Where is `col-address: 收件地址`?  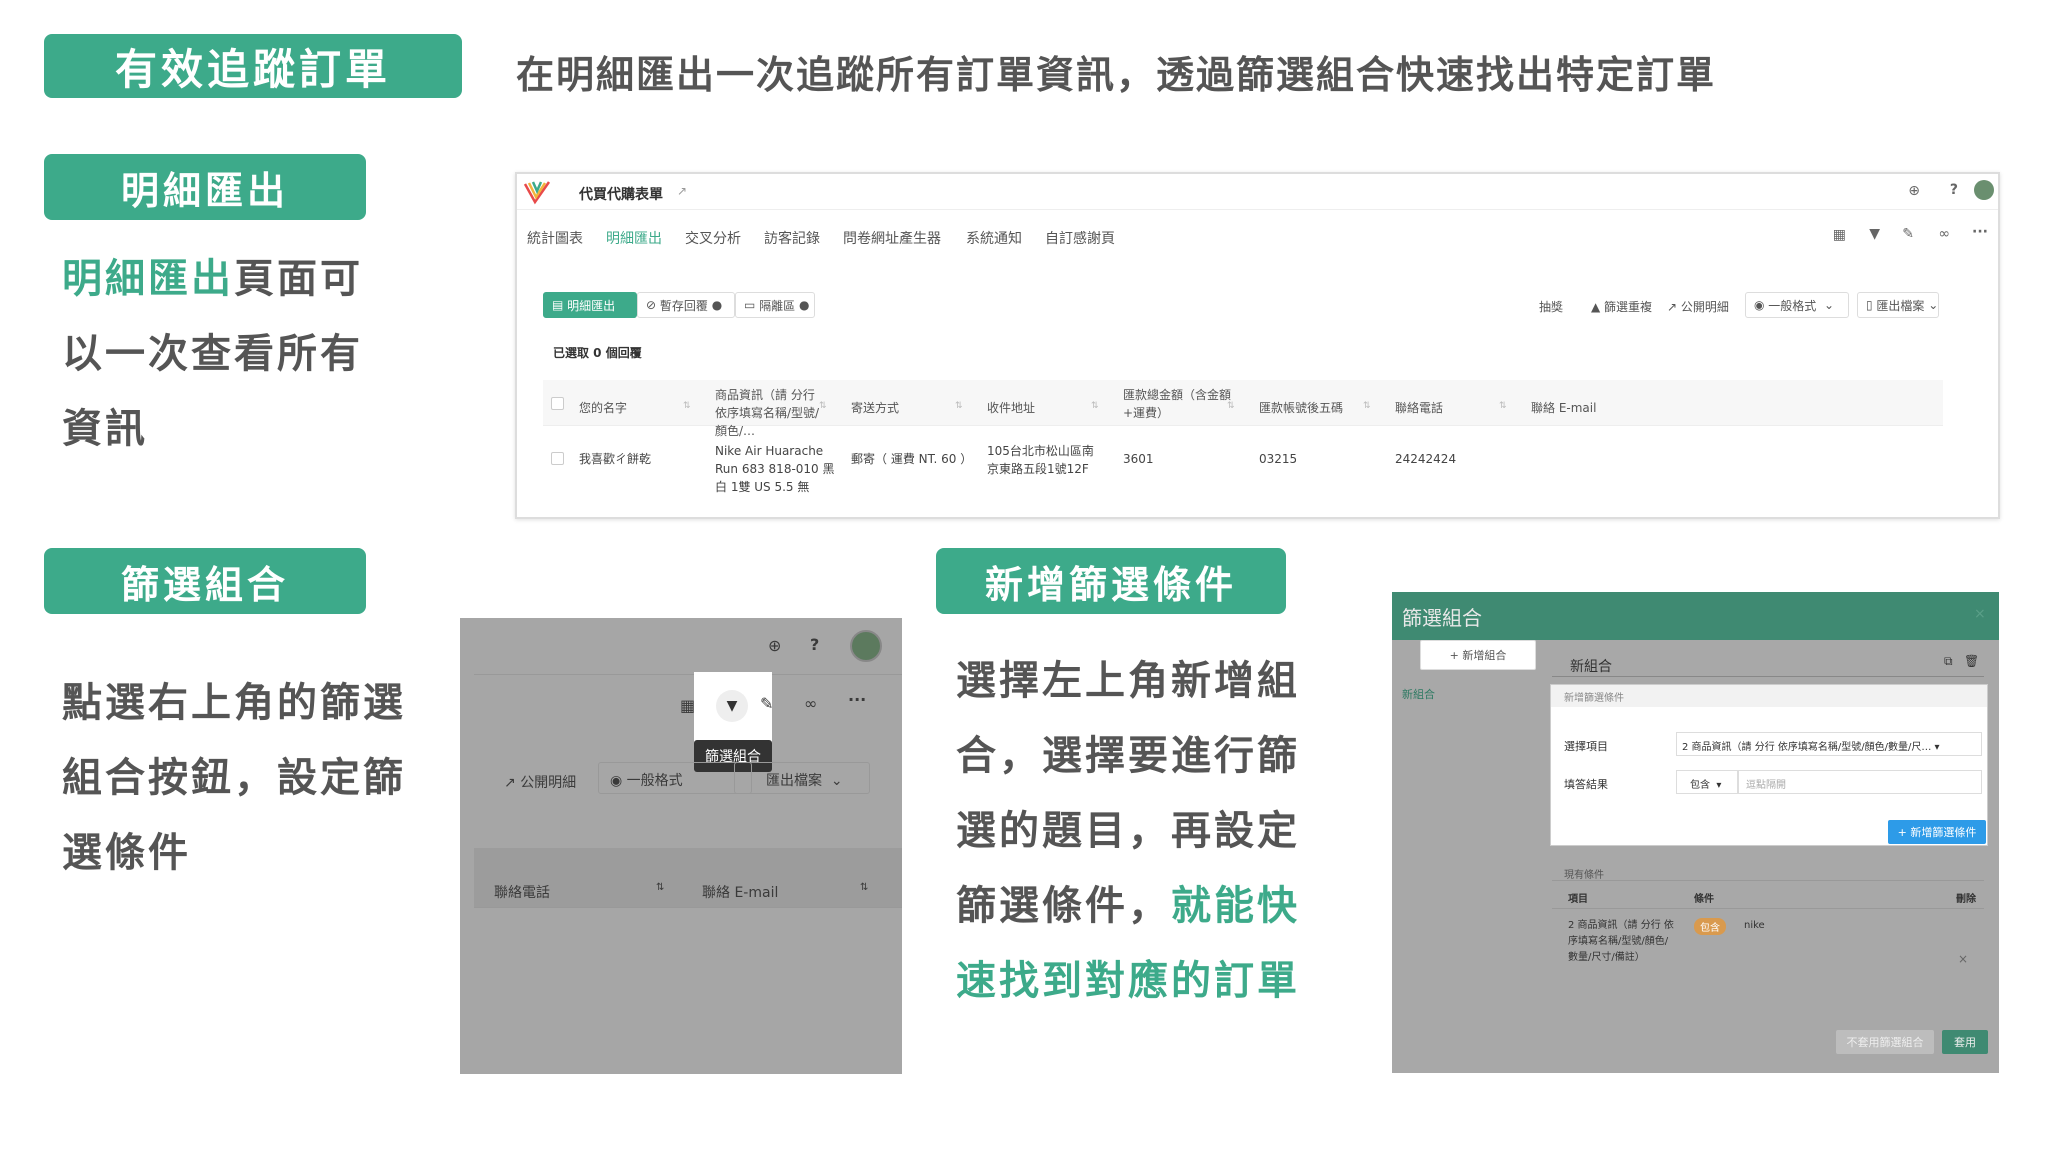 col-address: 收件地址 is located at coordinates (1011, 408).